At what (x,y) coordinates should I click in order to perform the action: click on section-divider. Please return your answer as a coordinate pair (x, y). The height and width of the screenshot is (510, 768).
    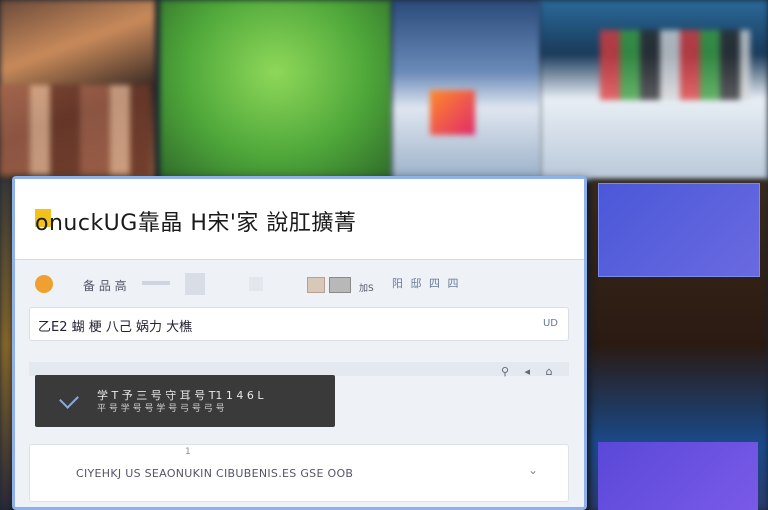
    Looking at the image, I should click on (299, 369).